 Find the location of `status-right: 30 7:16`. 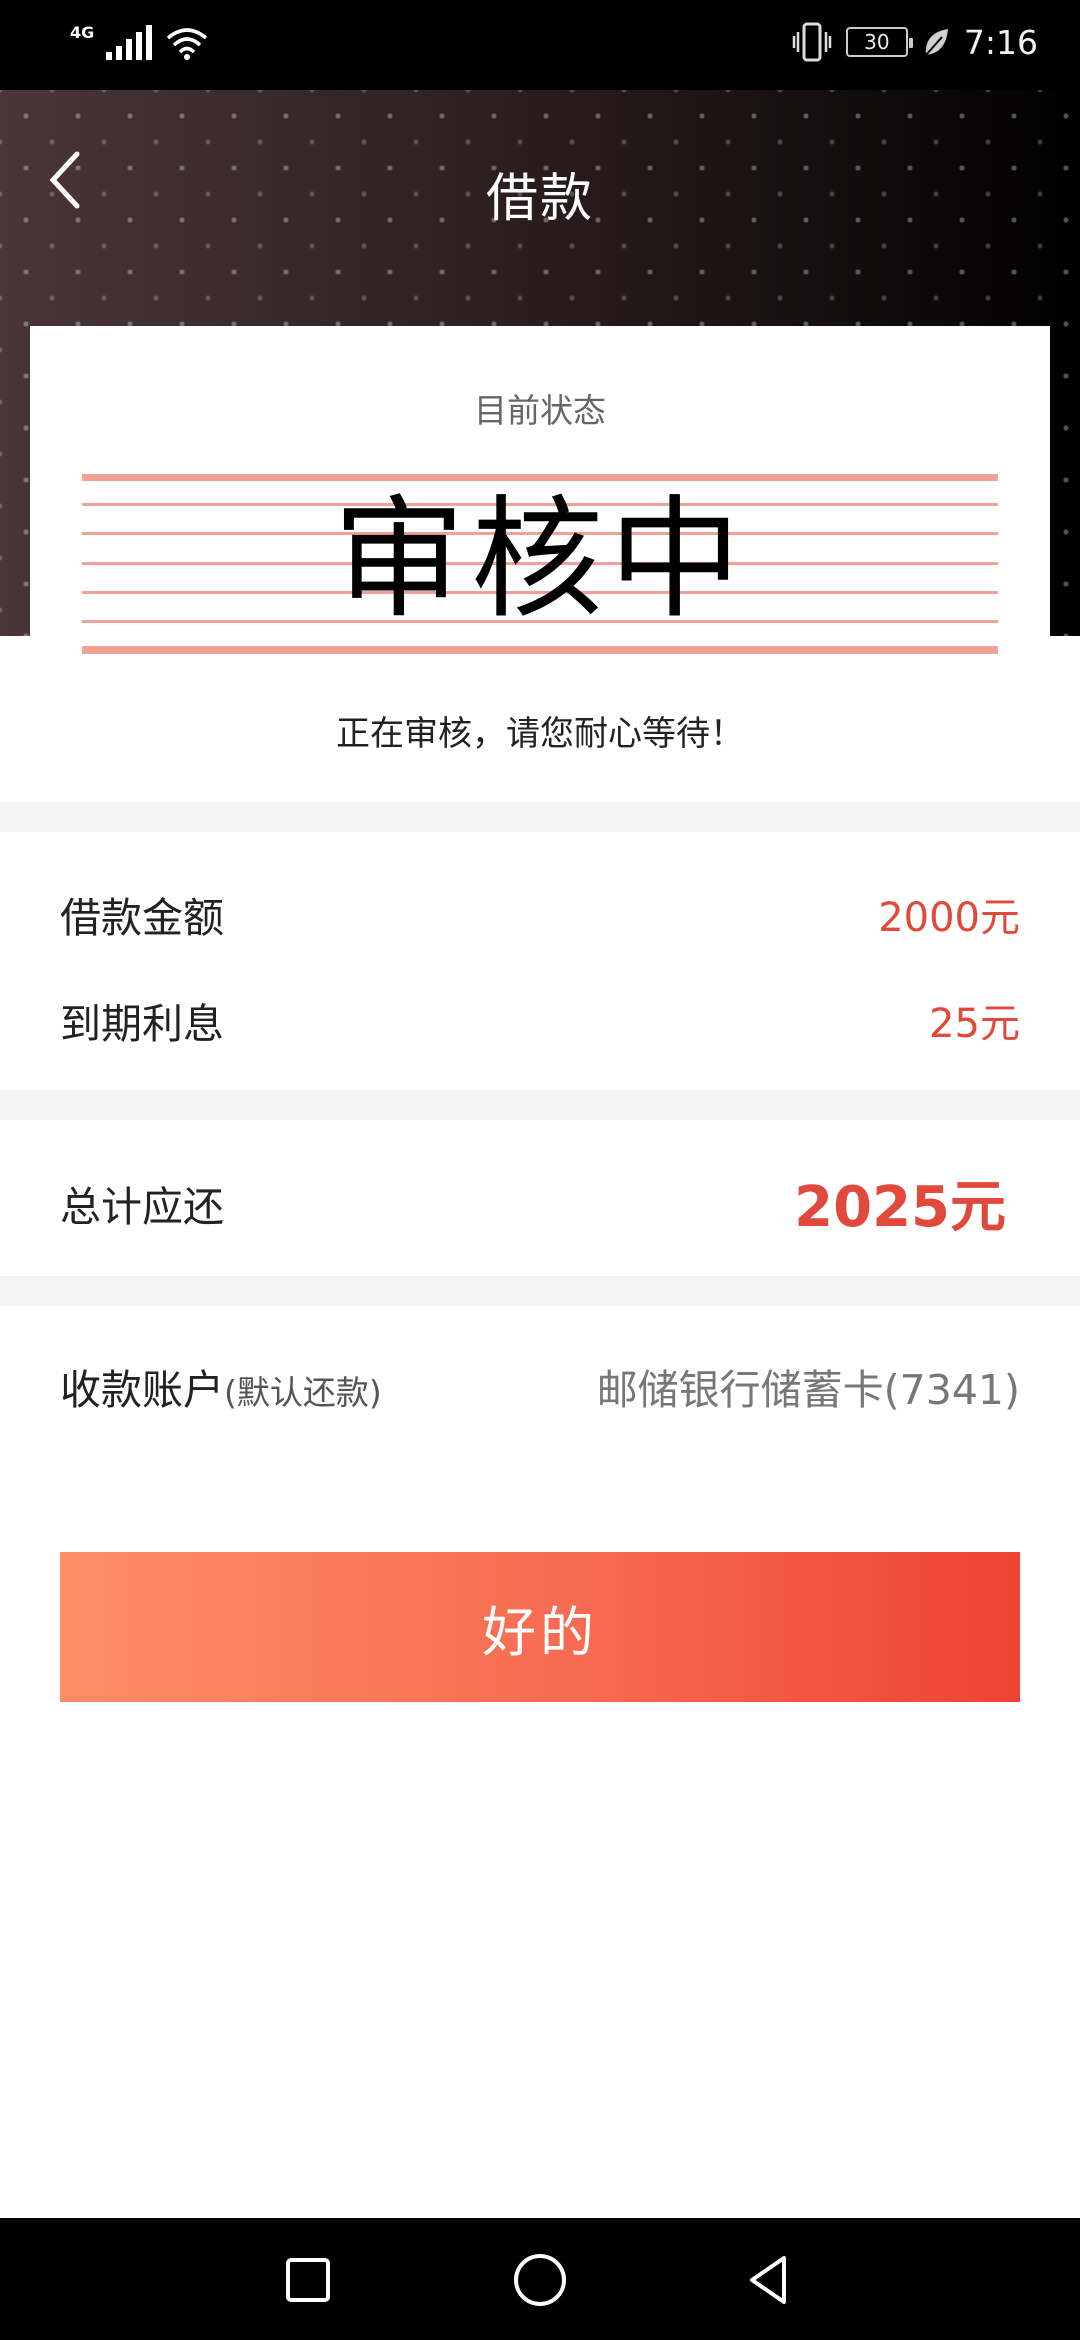

status-right: 30 7:16 is located at coordinates (915, 42).